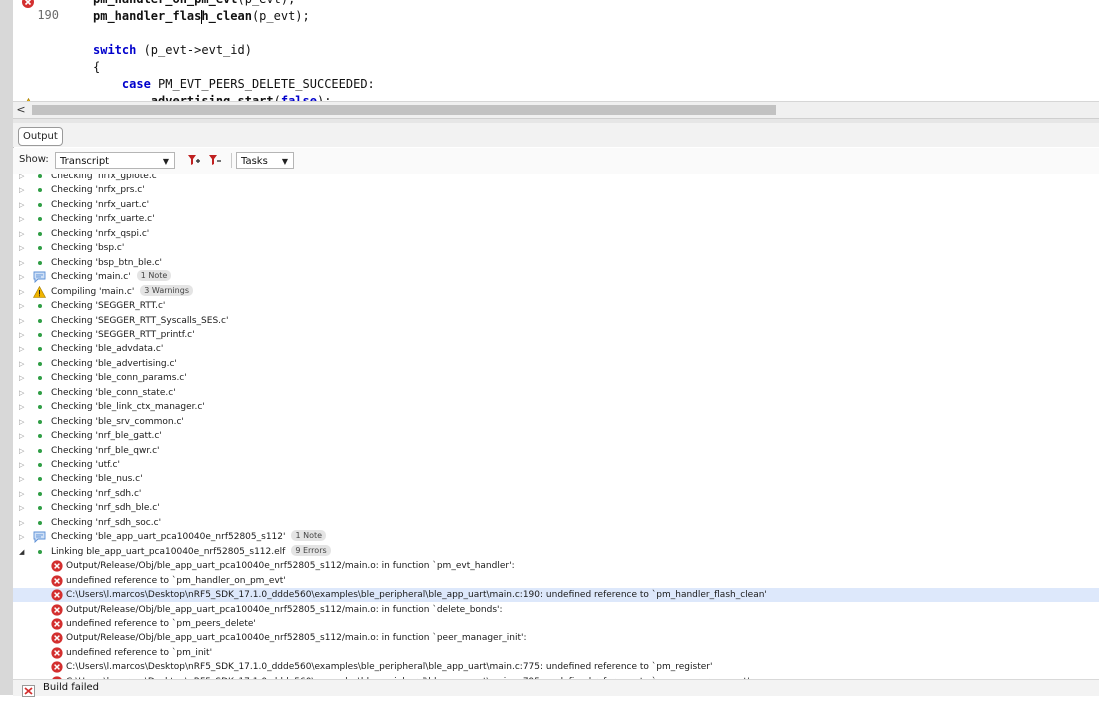  I want to click on transcript-row: ▷ Checking 'nrf_sdh_soc.c', so click(556, 523).